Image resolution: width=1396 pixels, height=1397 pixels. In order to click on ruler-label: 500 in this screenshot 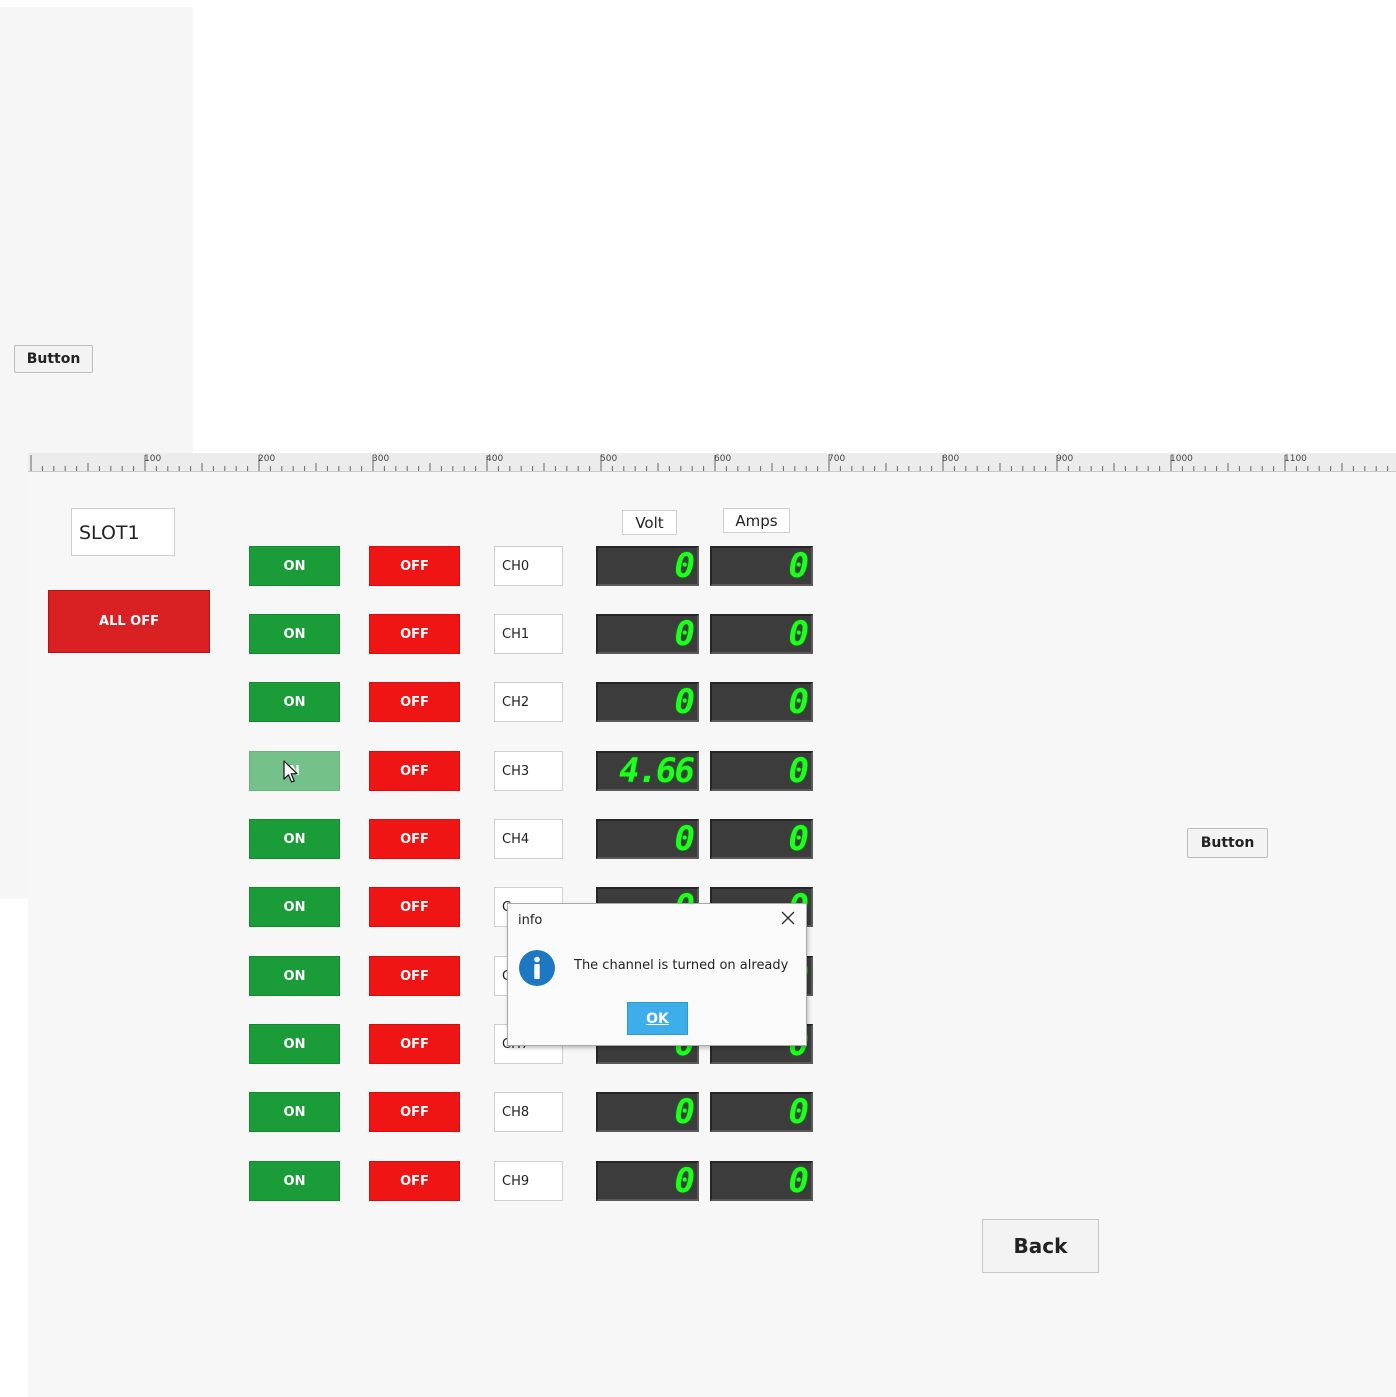, I will do `click(609, 459)`.